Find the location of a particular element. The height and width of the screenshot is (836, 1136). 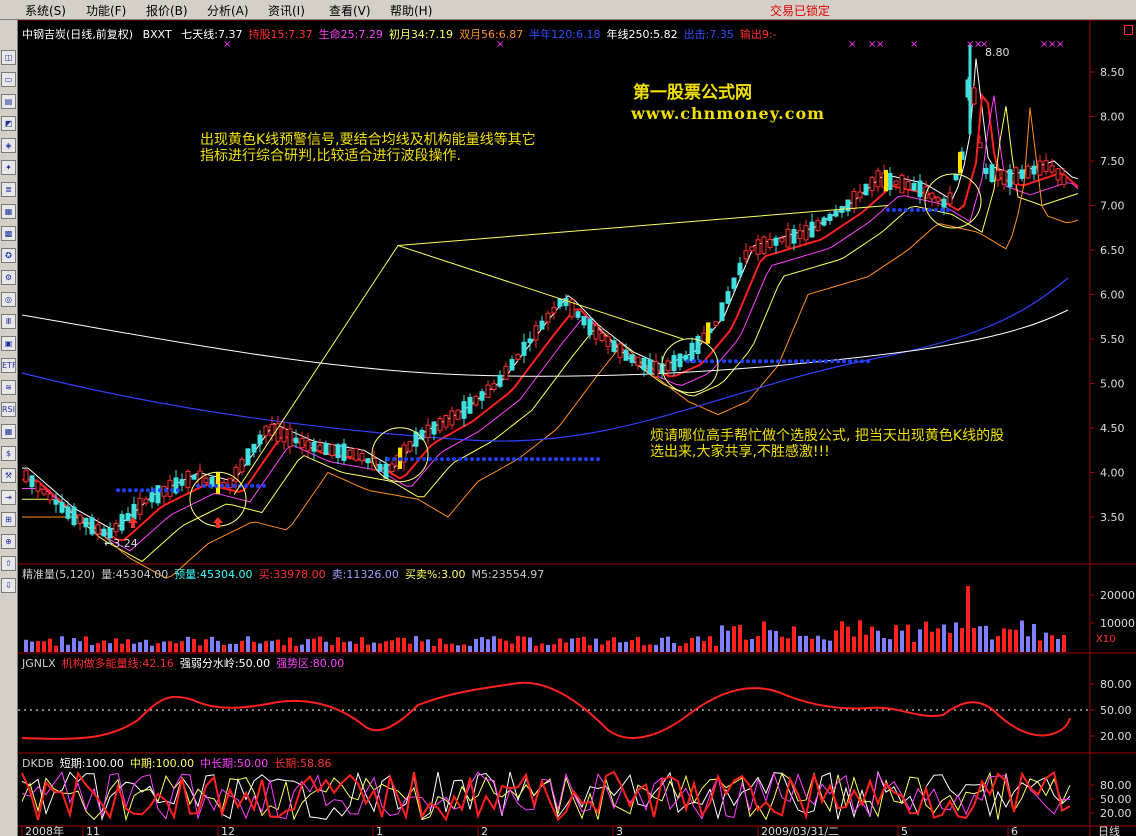

toolbar-icon-3: ◩ is located at coordinates (8, 123).